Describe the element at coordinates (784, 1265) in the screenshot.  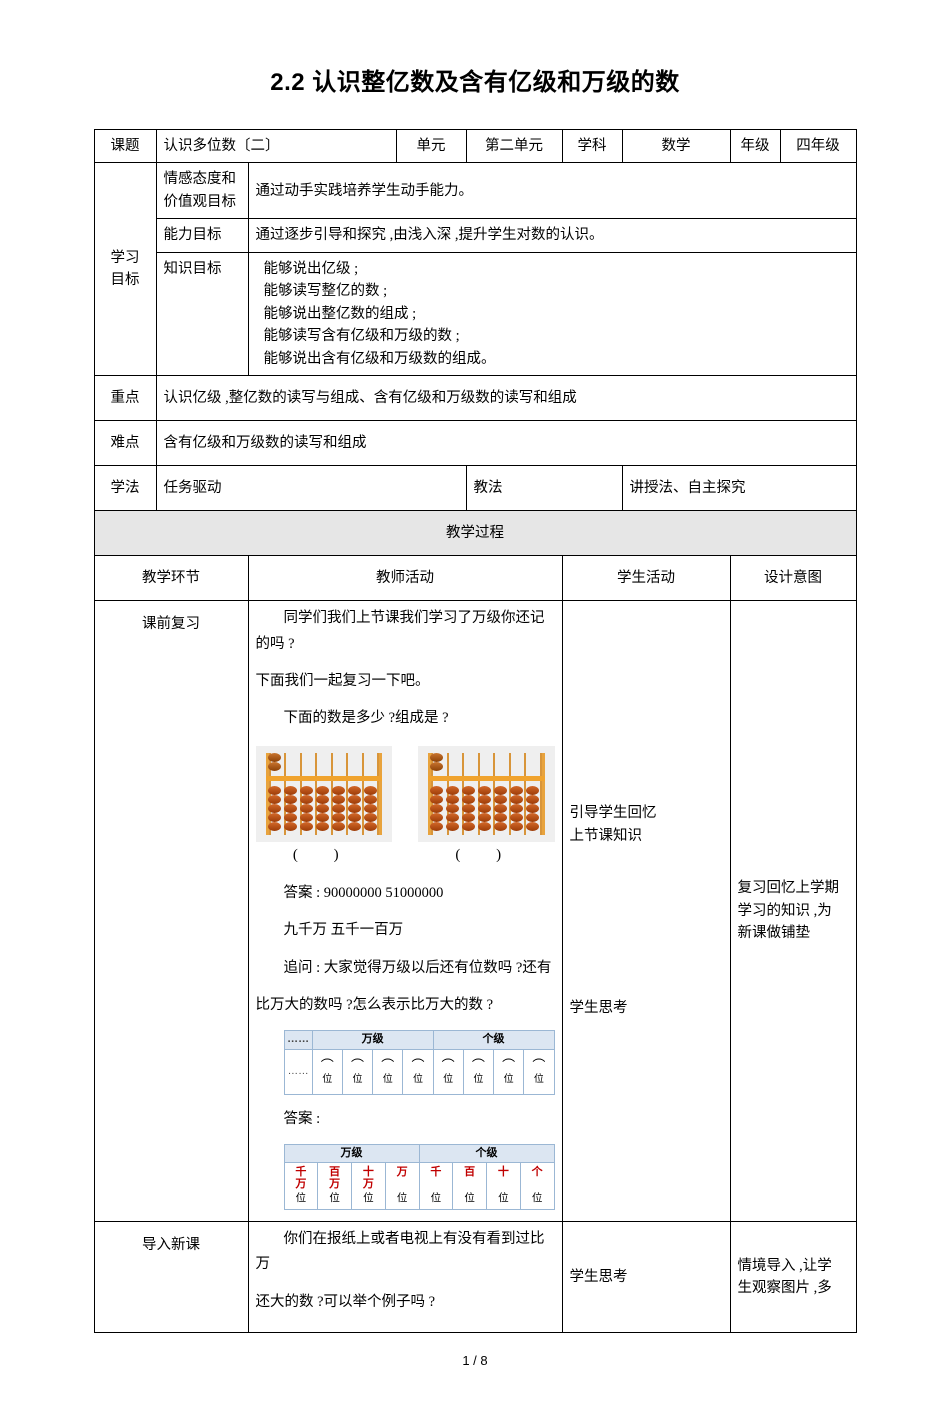
I see `intent-line: 情境导入 ,让学` at that location.